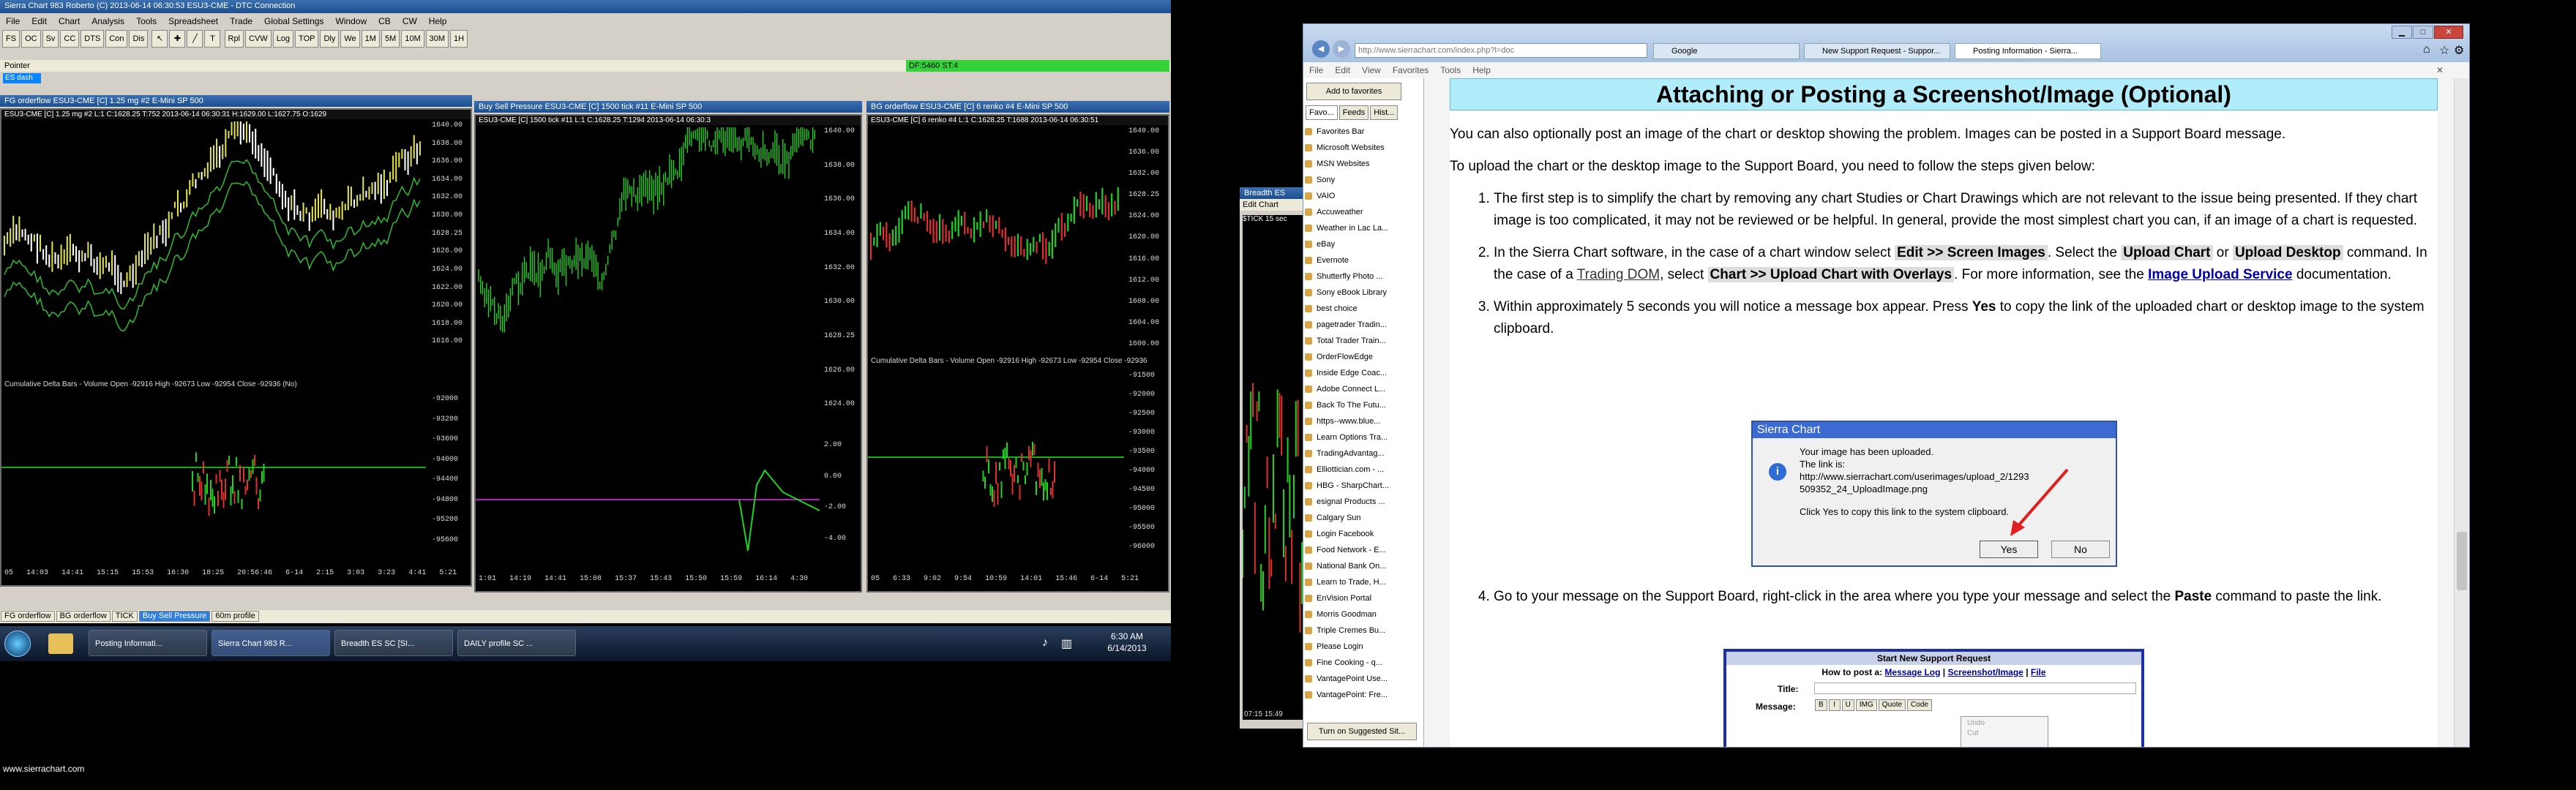 This screenshot has height=790, width=2576. Describe the element at coordinates (1363, 598) in the screenshot. I see `favorite-item: EnVision Portal` at that location.